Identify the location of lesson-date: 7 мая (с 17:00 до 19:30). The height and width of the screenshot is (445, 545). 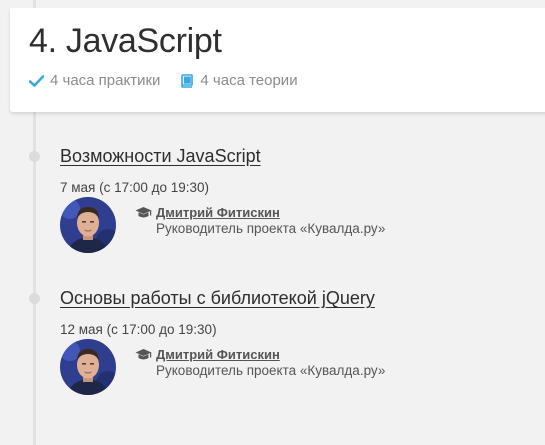
(135, 187).